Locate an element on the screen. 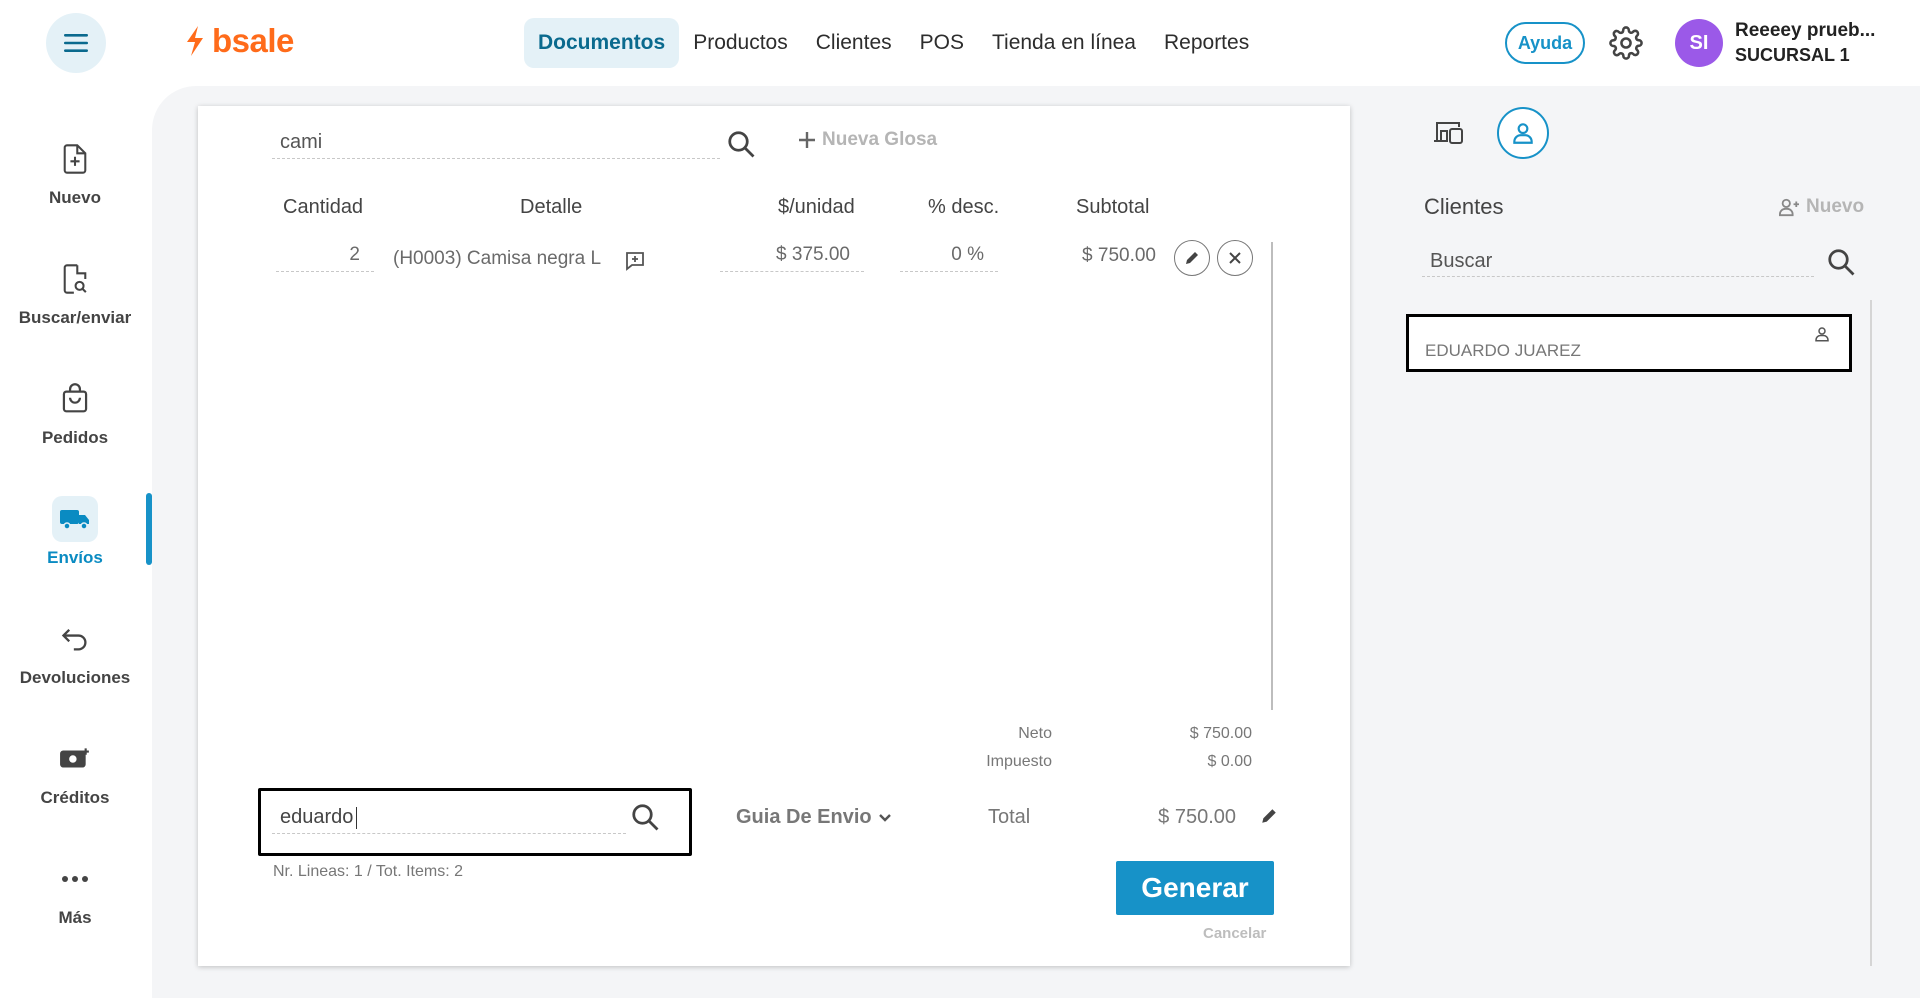  more-dots-icon is located at coordinates (75, 879).